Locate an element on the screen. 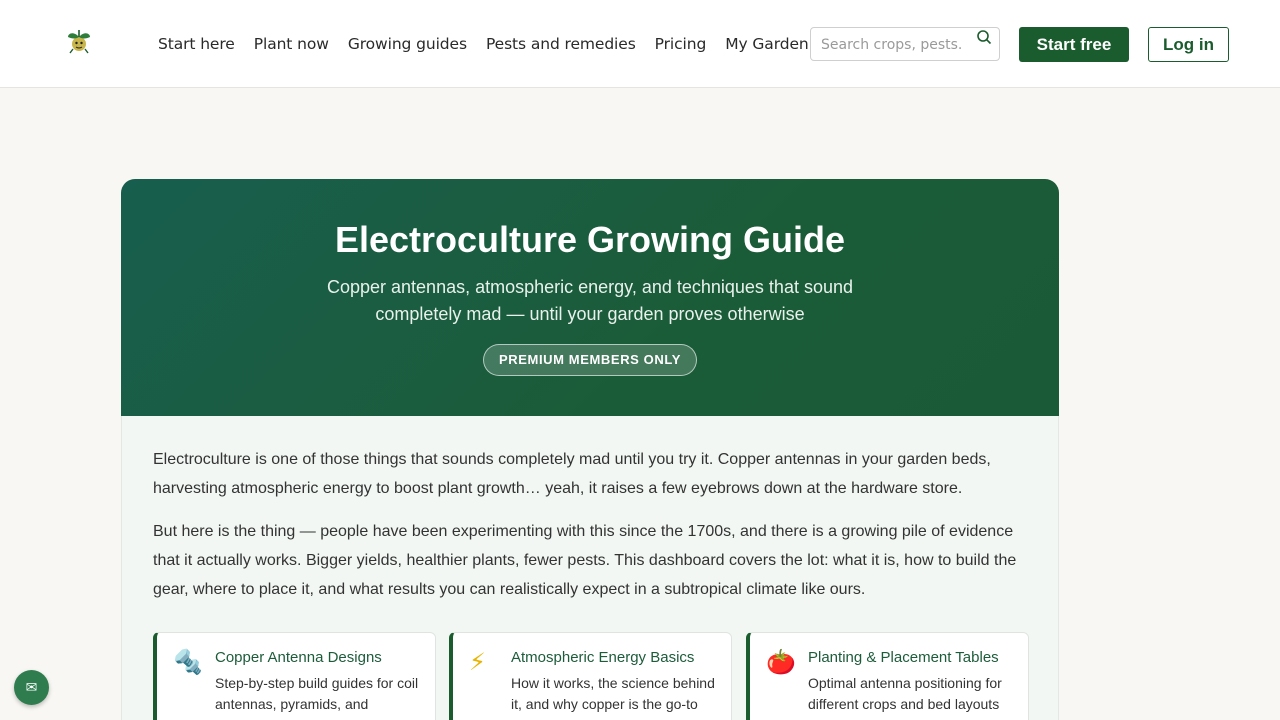  search-input is located at coordinates (891, 45).